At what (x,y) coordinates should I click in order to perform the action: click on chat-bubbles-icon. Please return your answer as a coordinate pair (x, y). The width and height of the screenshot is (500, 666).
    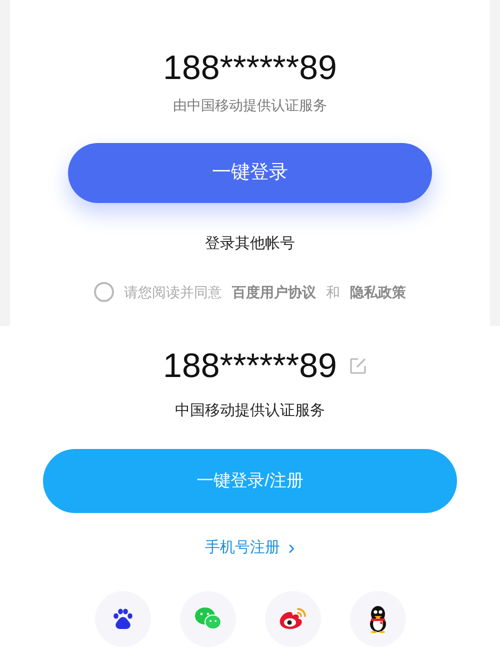
    Looking at the image, I should click on (208, 619).